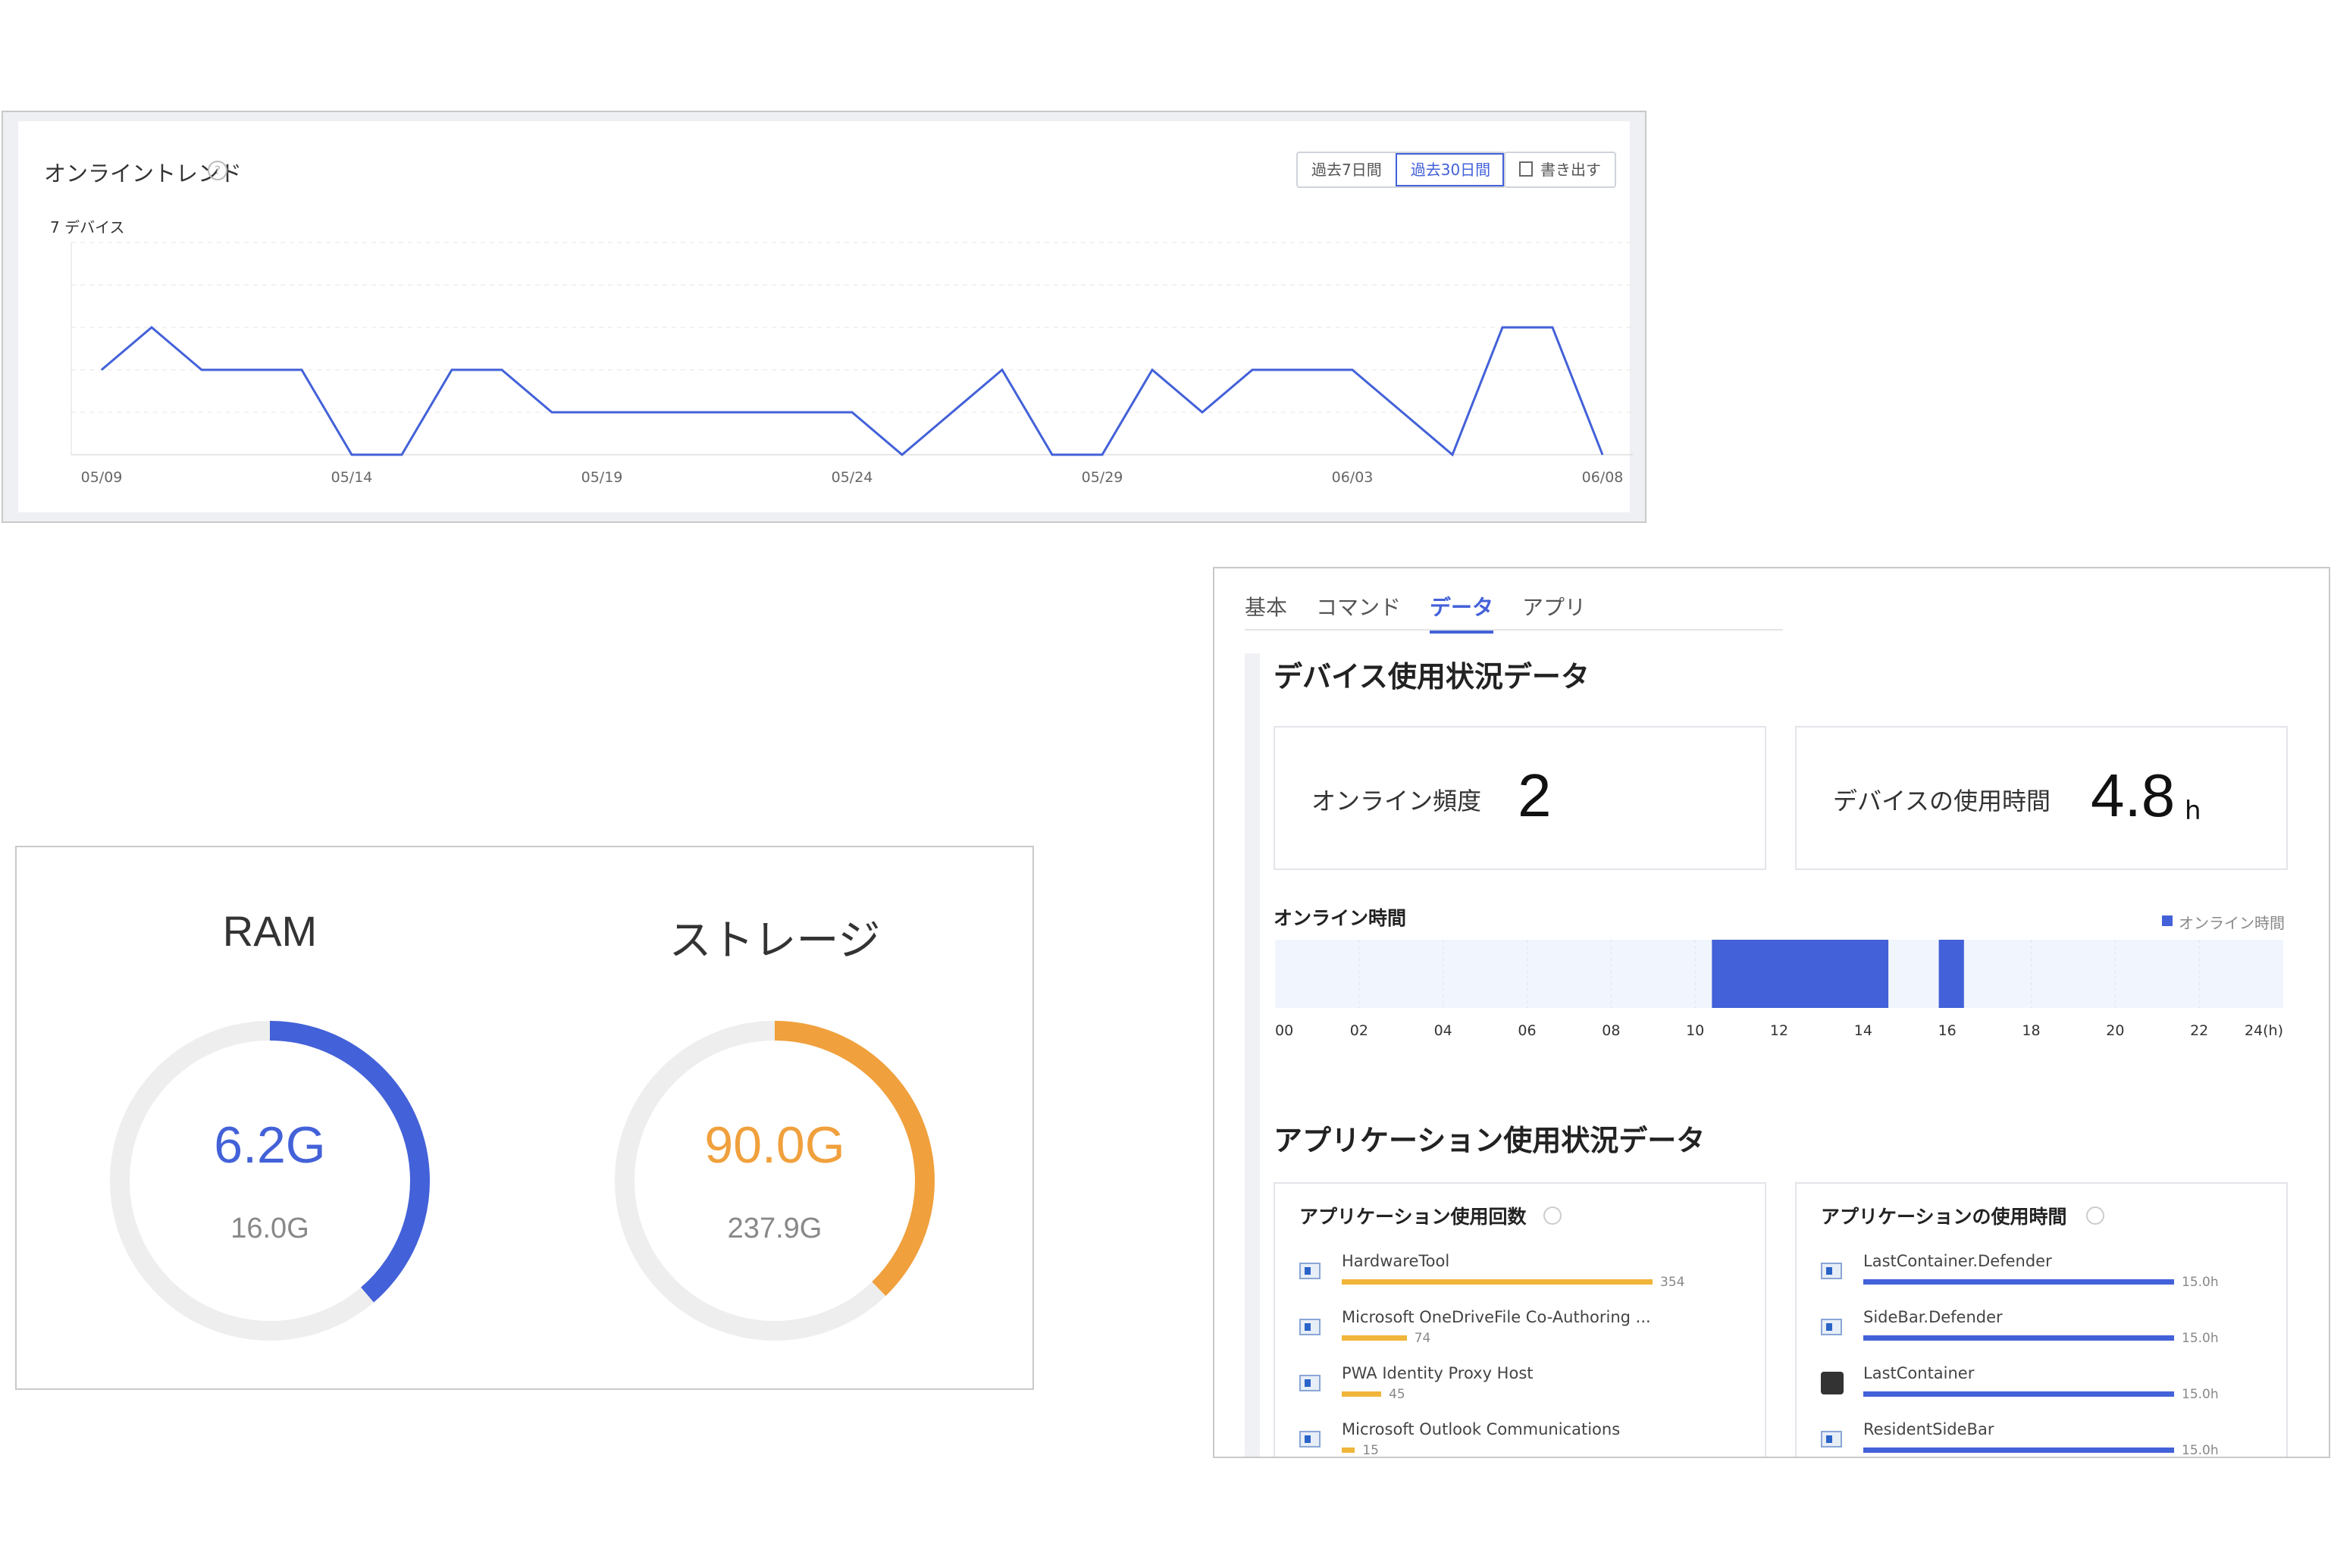  What do you see at coordinates (1358, 612) in the screenshot?
I see `tab-command: コマンド` at bounding box center [1358, 612].